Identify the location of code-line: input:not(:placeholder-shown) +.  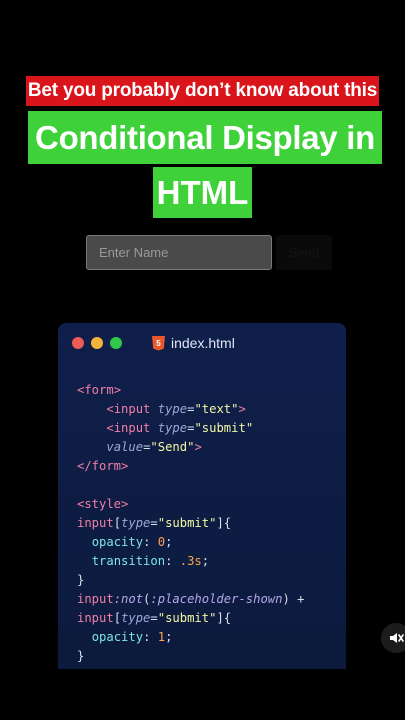
(191, 599).